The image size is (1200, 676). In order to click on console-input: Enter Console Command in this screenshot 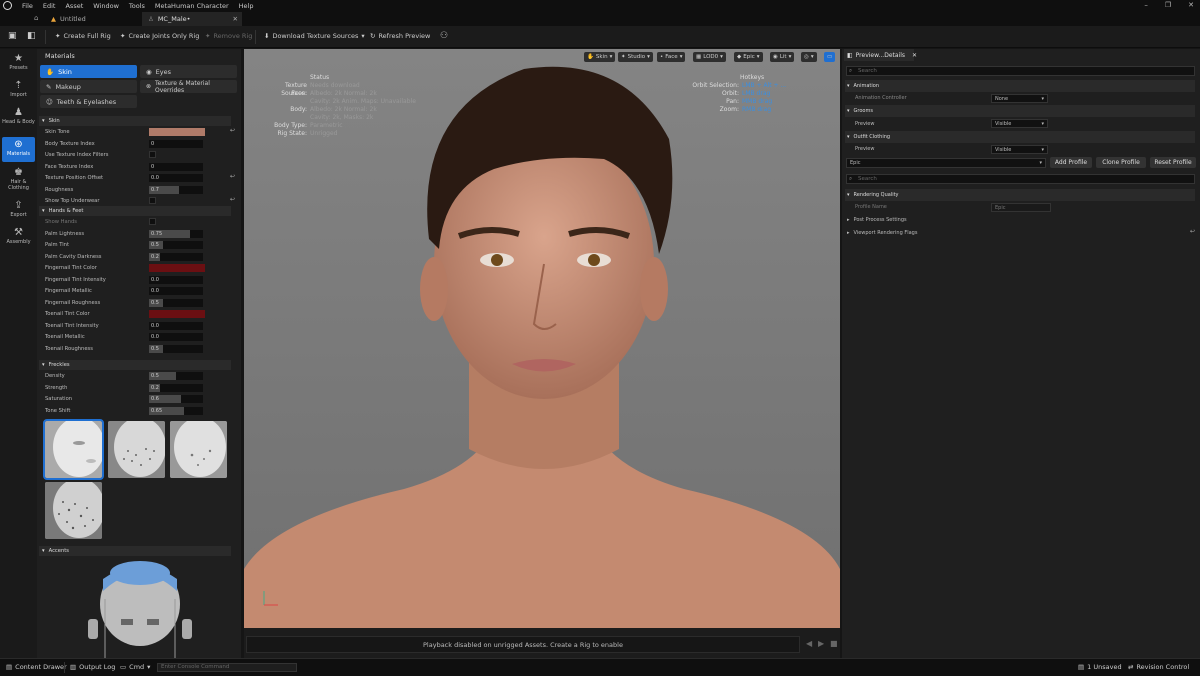, I will do `click(227, 667)`.